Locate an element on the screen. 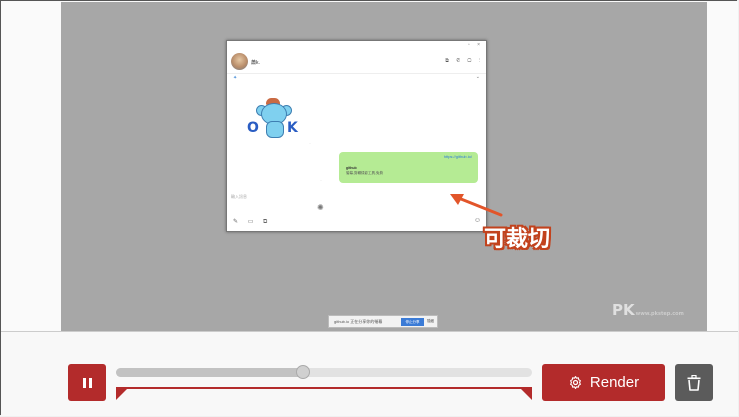 This screenshot has width=739, height=417. gear-icon is located at coordinates (575, 382).